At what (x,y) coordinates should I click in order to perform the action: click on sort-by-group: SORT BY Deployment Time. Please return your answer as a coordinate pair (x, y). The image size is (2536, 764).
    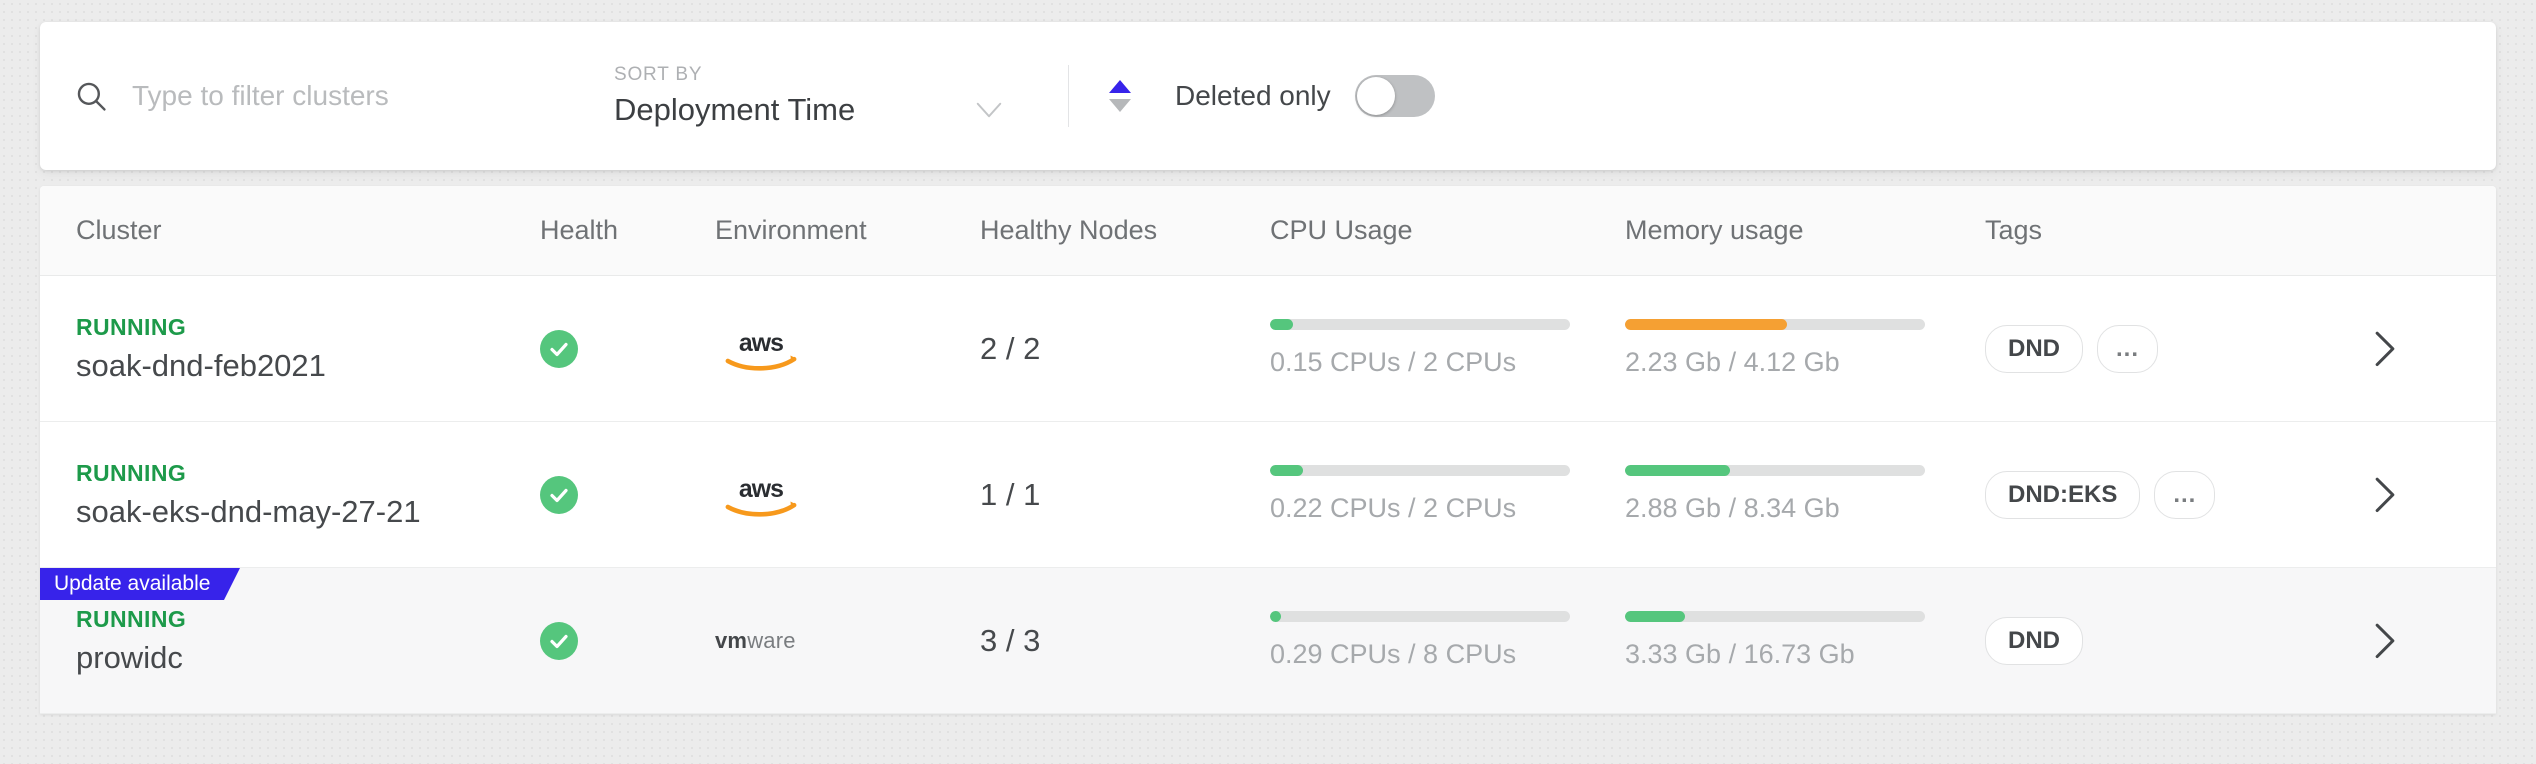
    Looking at the image, I should click on (829, 96).